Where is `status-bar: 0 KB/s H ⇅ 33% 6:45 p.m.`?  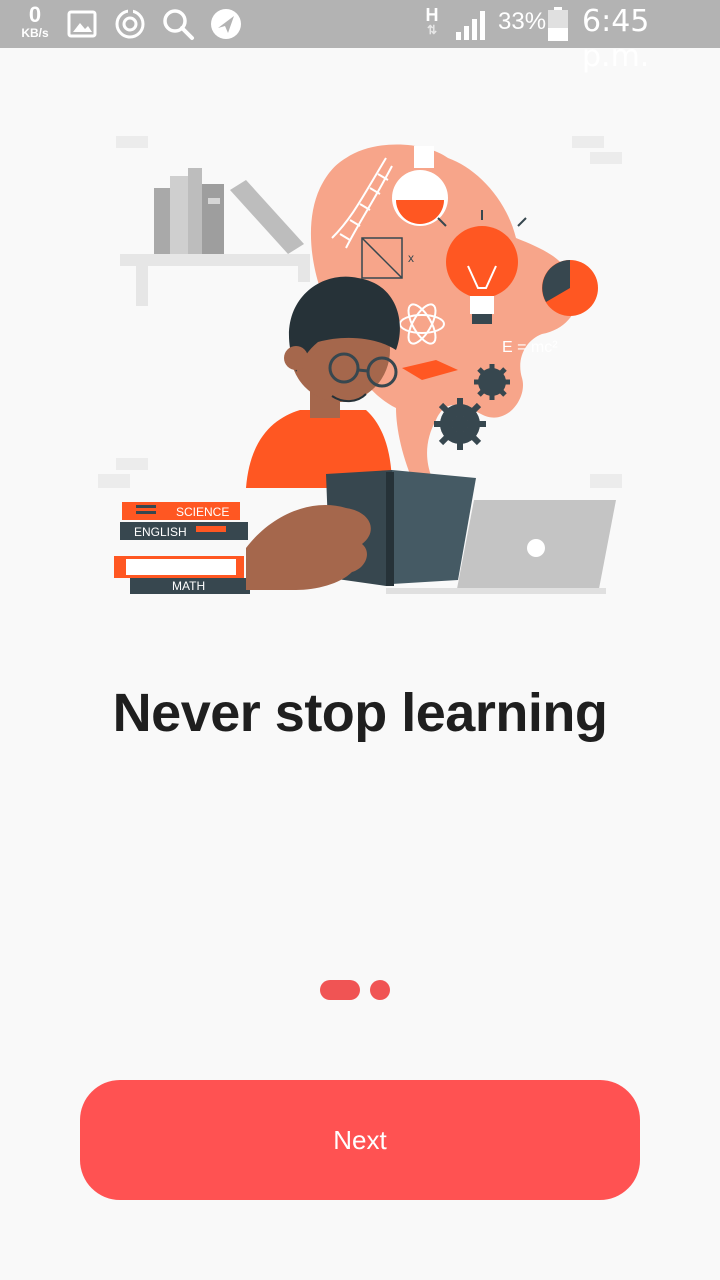 status-bar: 0 KB/s H ⇅ 33% 6:45 p.m. is located at coordinates (360, 37).